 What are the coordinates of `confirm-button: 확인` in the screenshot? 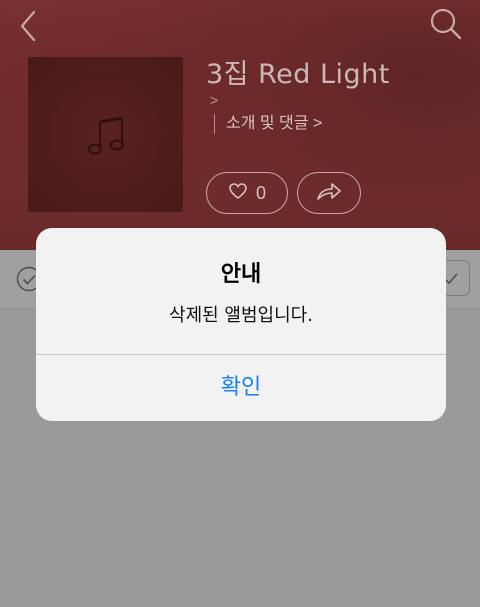 It's located at (241, 388).